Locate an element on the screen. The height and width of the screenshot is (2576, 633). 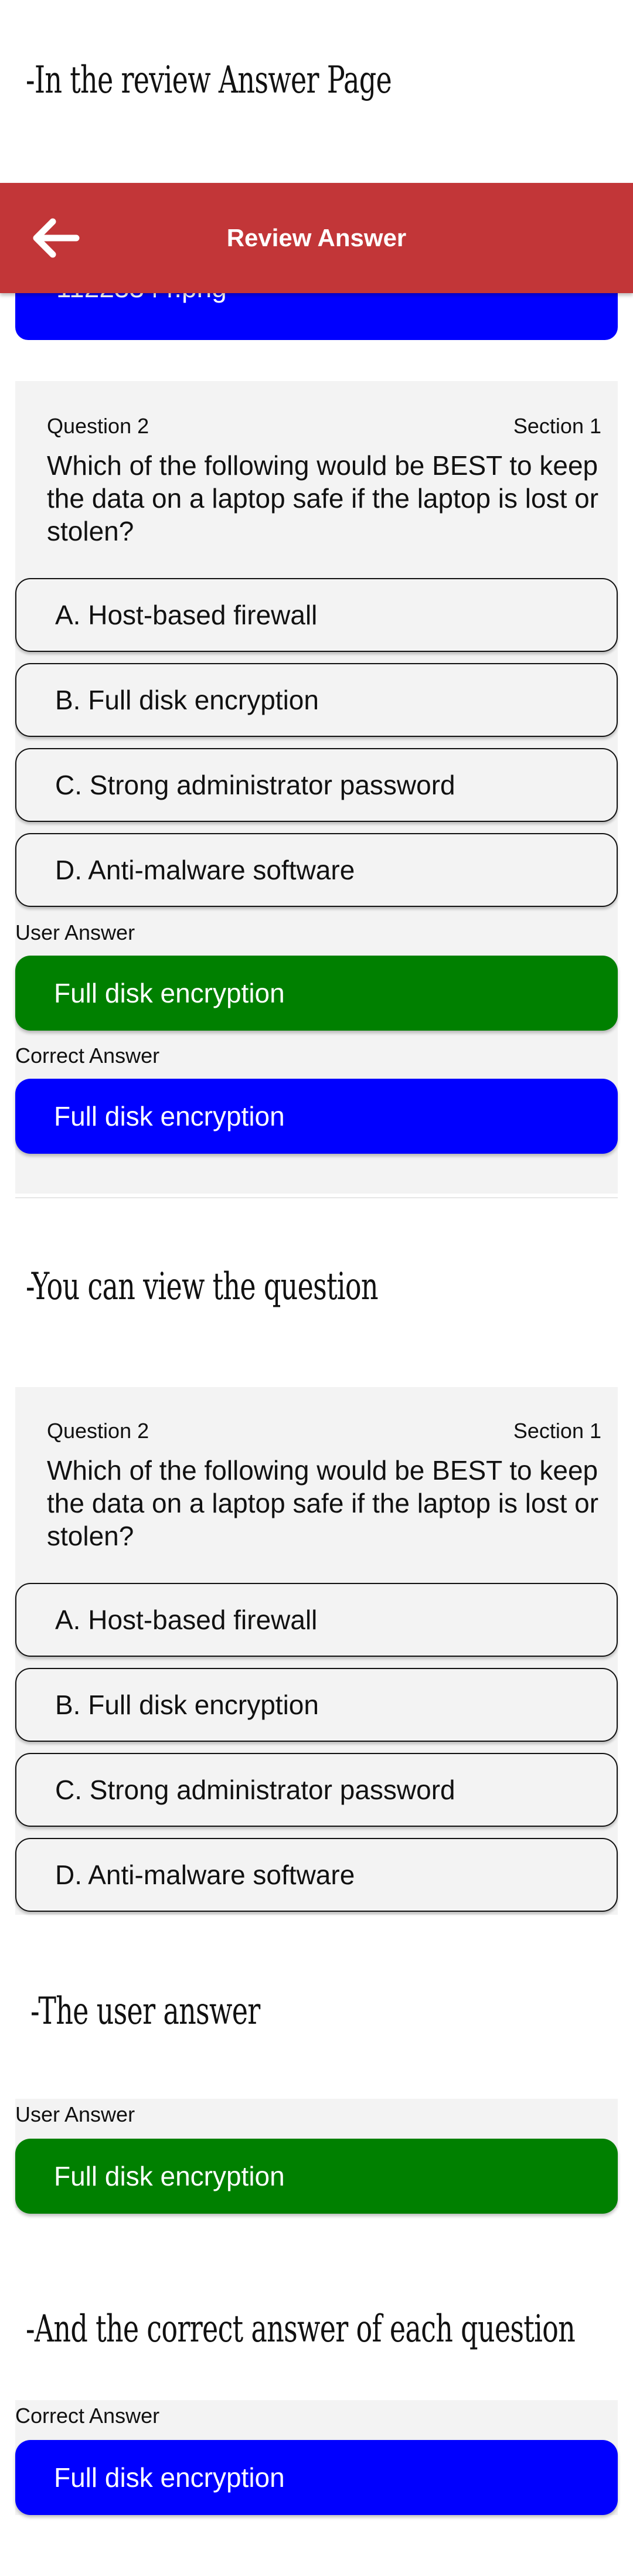
caption-review-page: -In the review Answer Page is located at coordinates (209, 80).